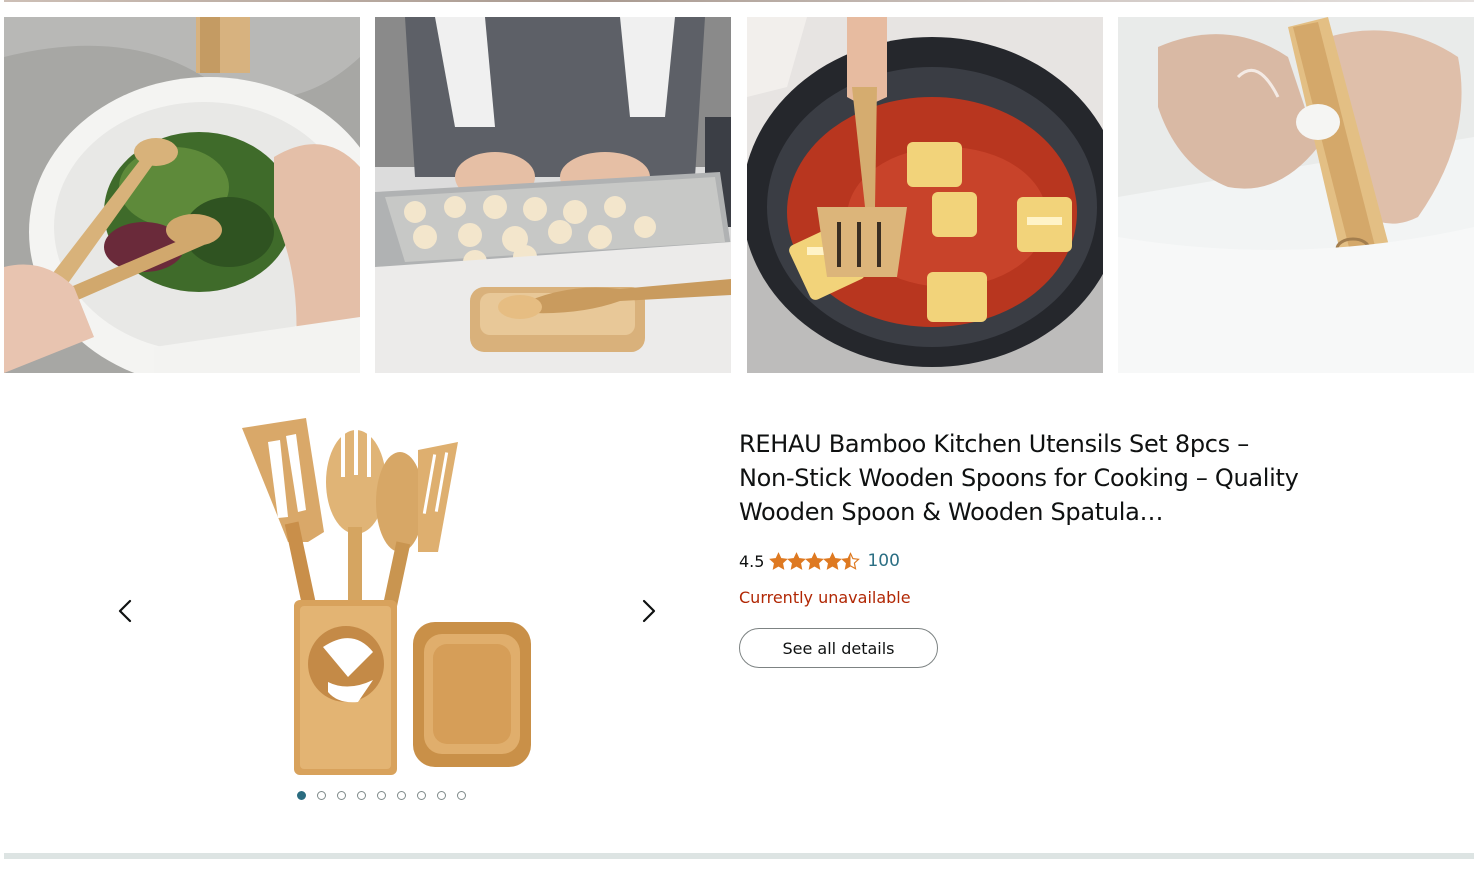 Image resolution: width=1478 pixels, height=872 pixels. I want to click on cookie-dough-photo, so click(553, 195).